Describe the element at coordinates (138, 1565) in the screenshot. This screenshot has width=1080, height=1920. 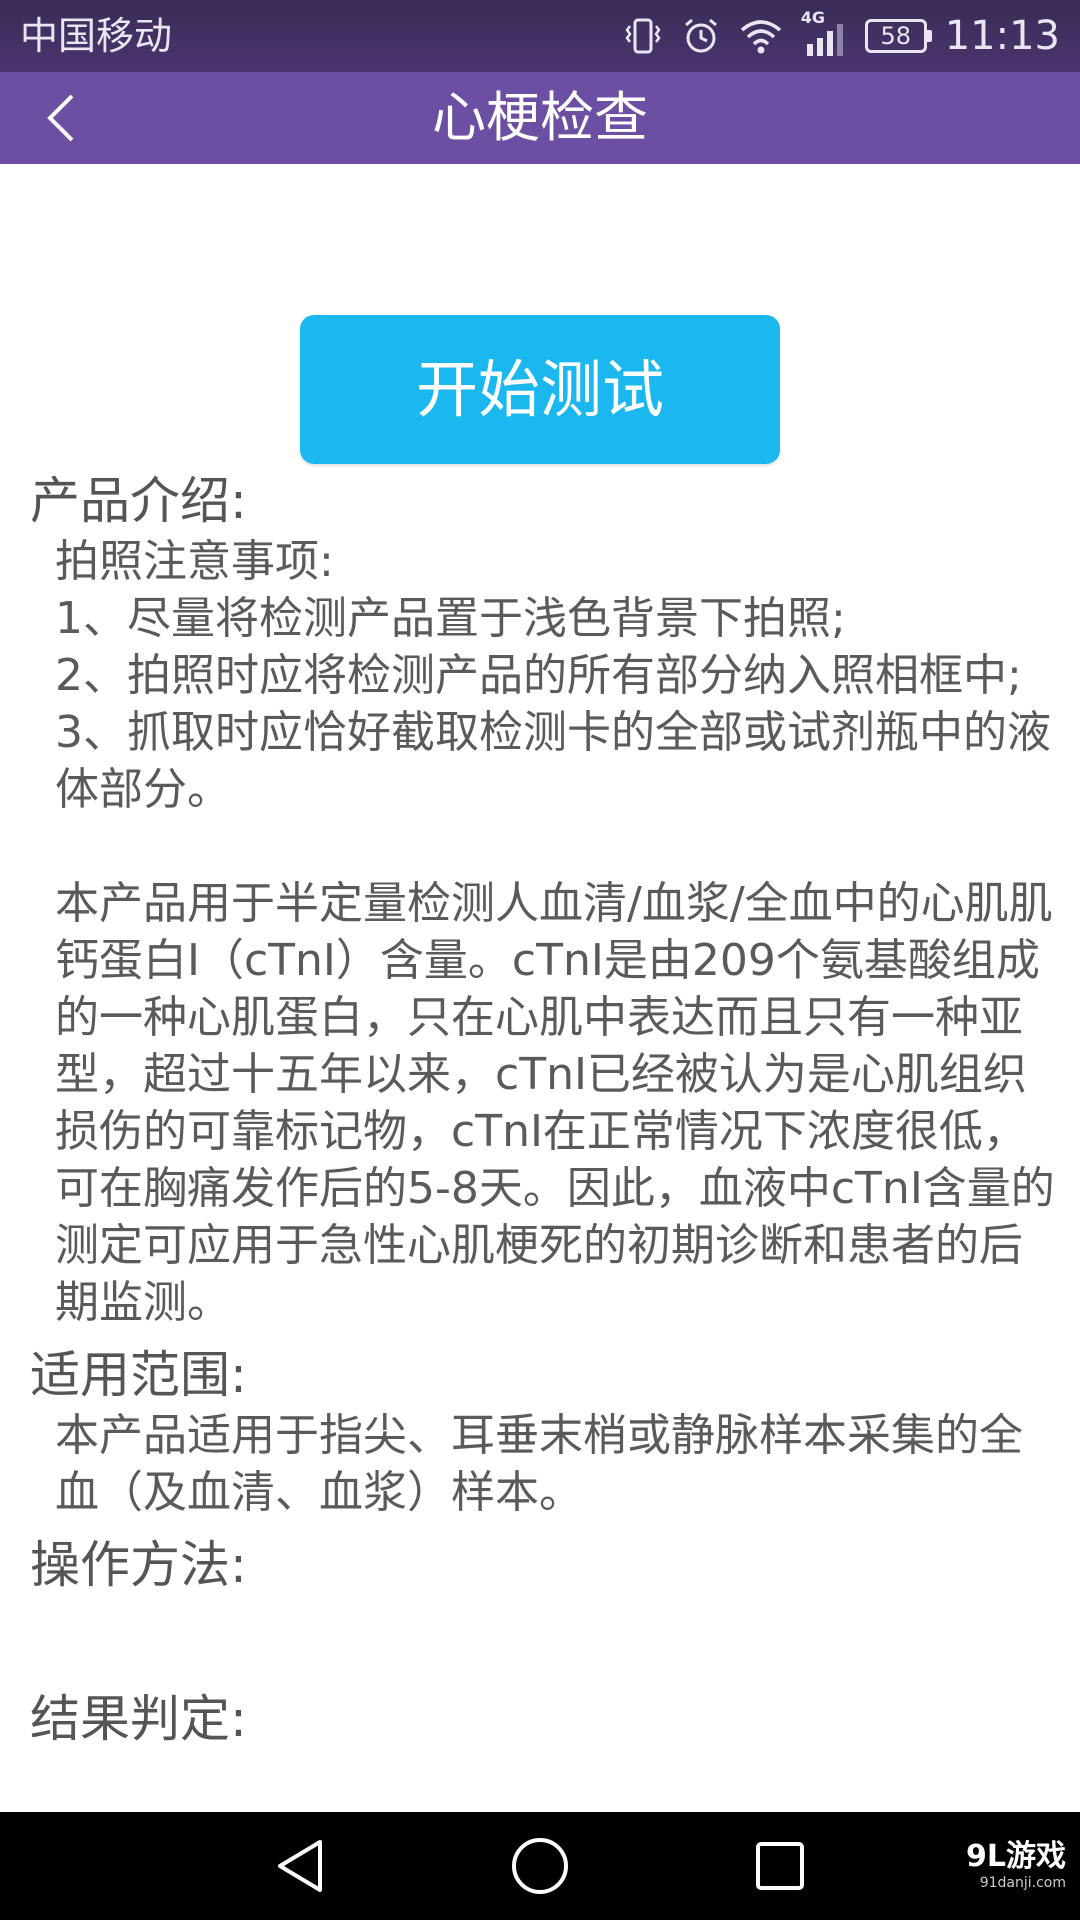
I see `method-title: 操作方法:` at that location.